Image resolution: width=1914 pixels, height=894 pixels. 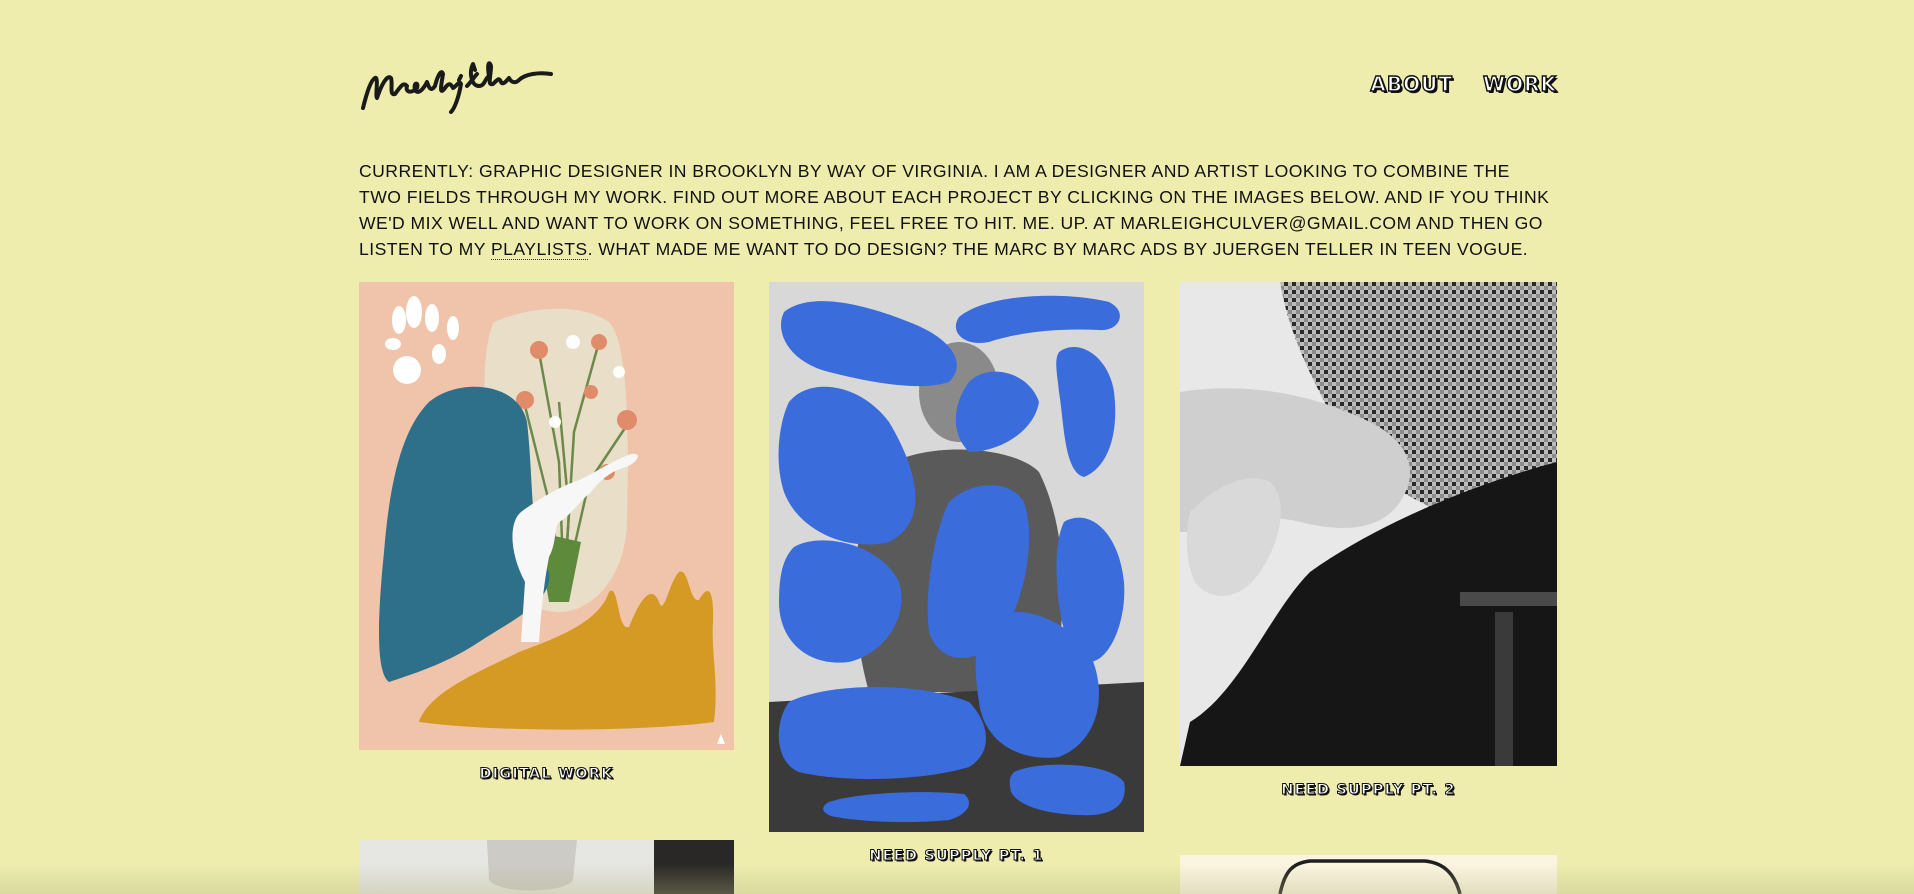 I want to click on caption-digital-work: DIGITAL WORK, so click(x=546, y=774).